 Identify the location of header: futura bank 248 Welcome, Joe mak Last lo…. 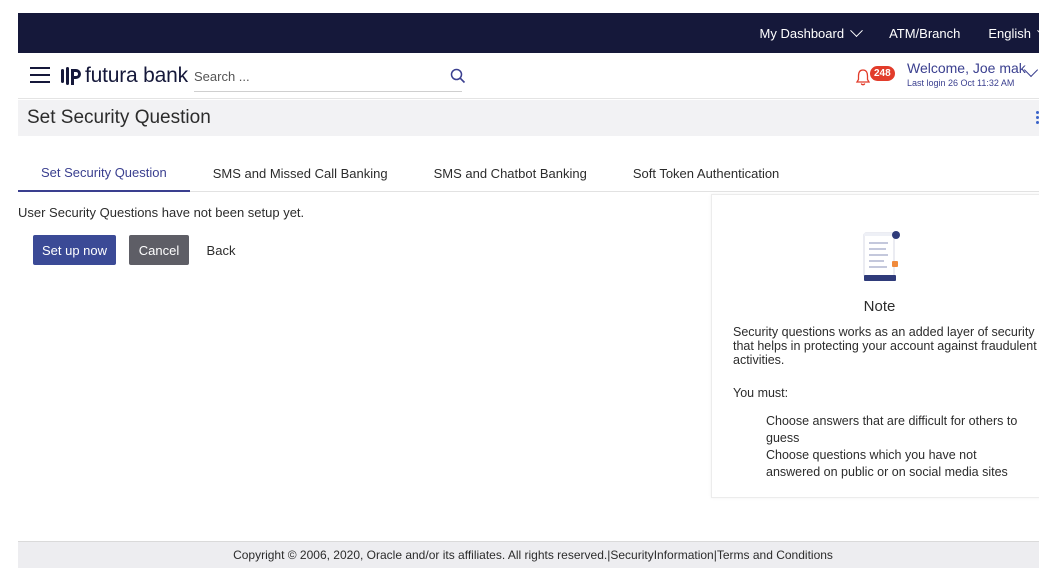
(528, 76).